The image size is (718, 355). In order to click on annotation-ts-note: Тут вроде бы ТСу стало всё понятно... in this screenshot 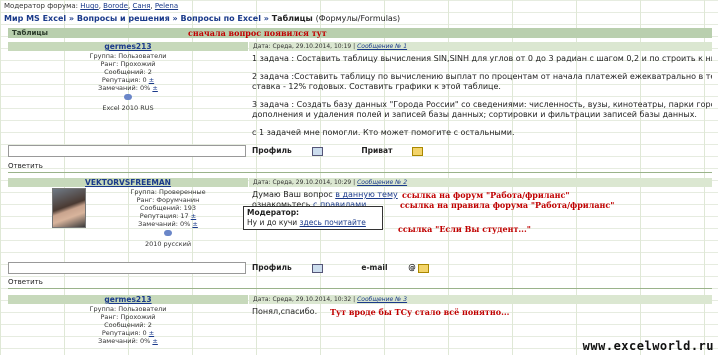, I will do `click(420, 312)`.